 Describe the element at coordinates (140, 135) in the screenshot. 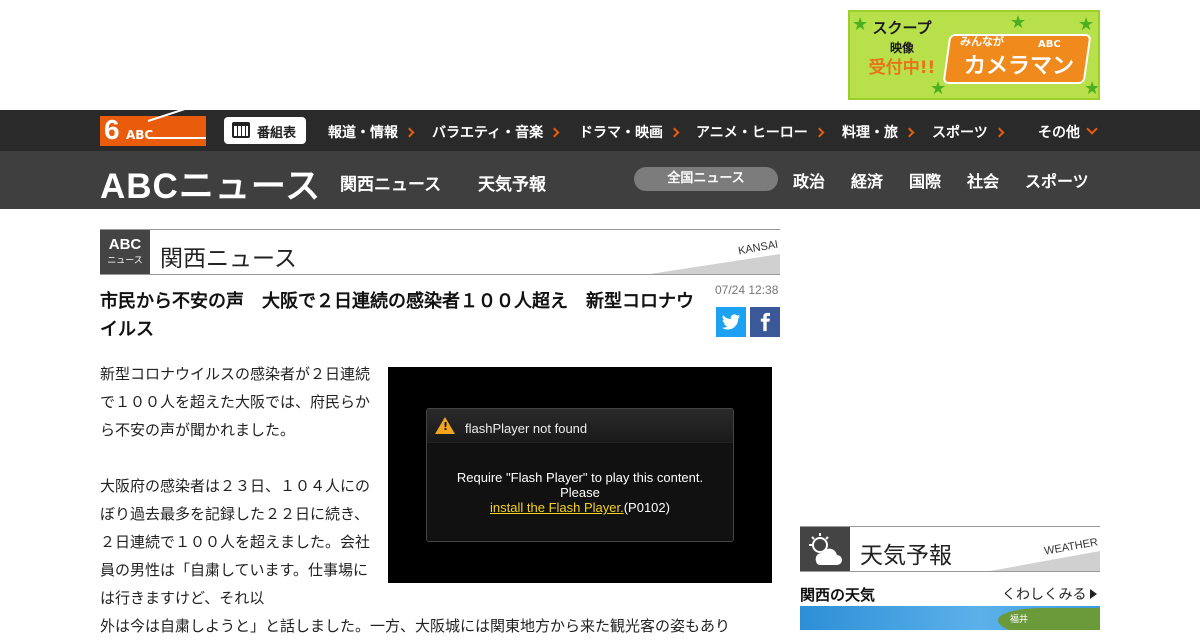

I see `logo-abc: ABC` at that location.